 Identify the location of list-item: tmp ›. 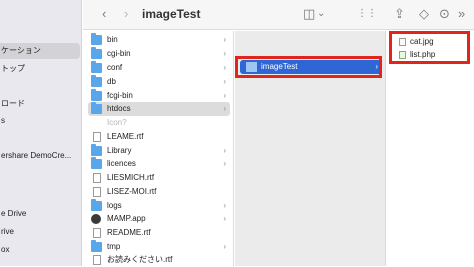
(159, 247).